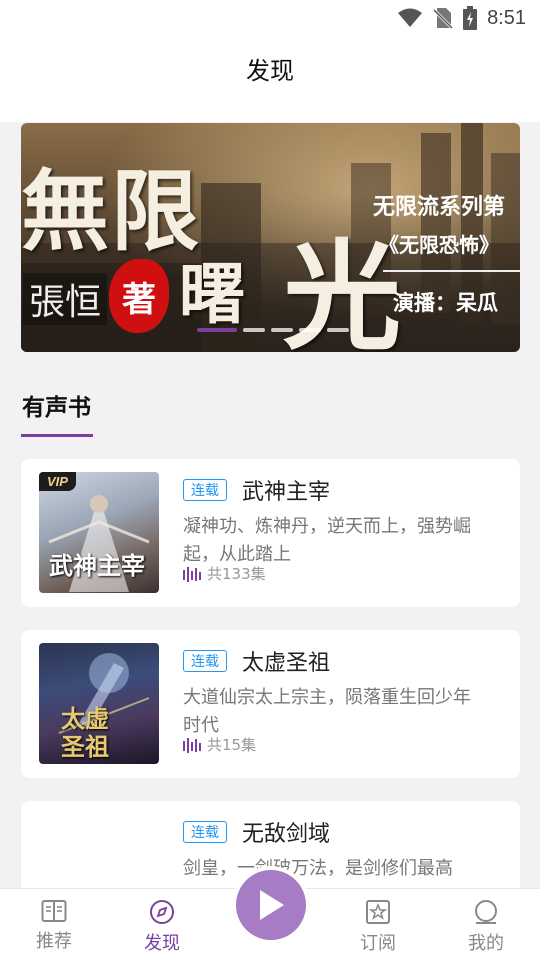 Image resolution: width=540 pixels, height=961 pixels. What do you see at coordinates (286, 490) in the screenshot?
I see `book-title: 武神主宰` at bounding box center [286, 490].